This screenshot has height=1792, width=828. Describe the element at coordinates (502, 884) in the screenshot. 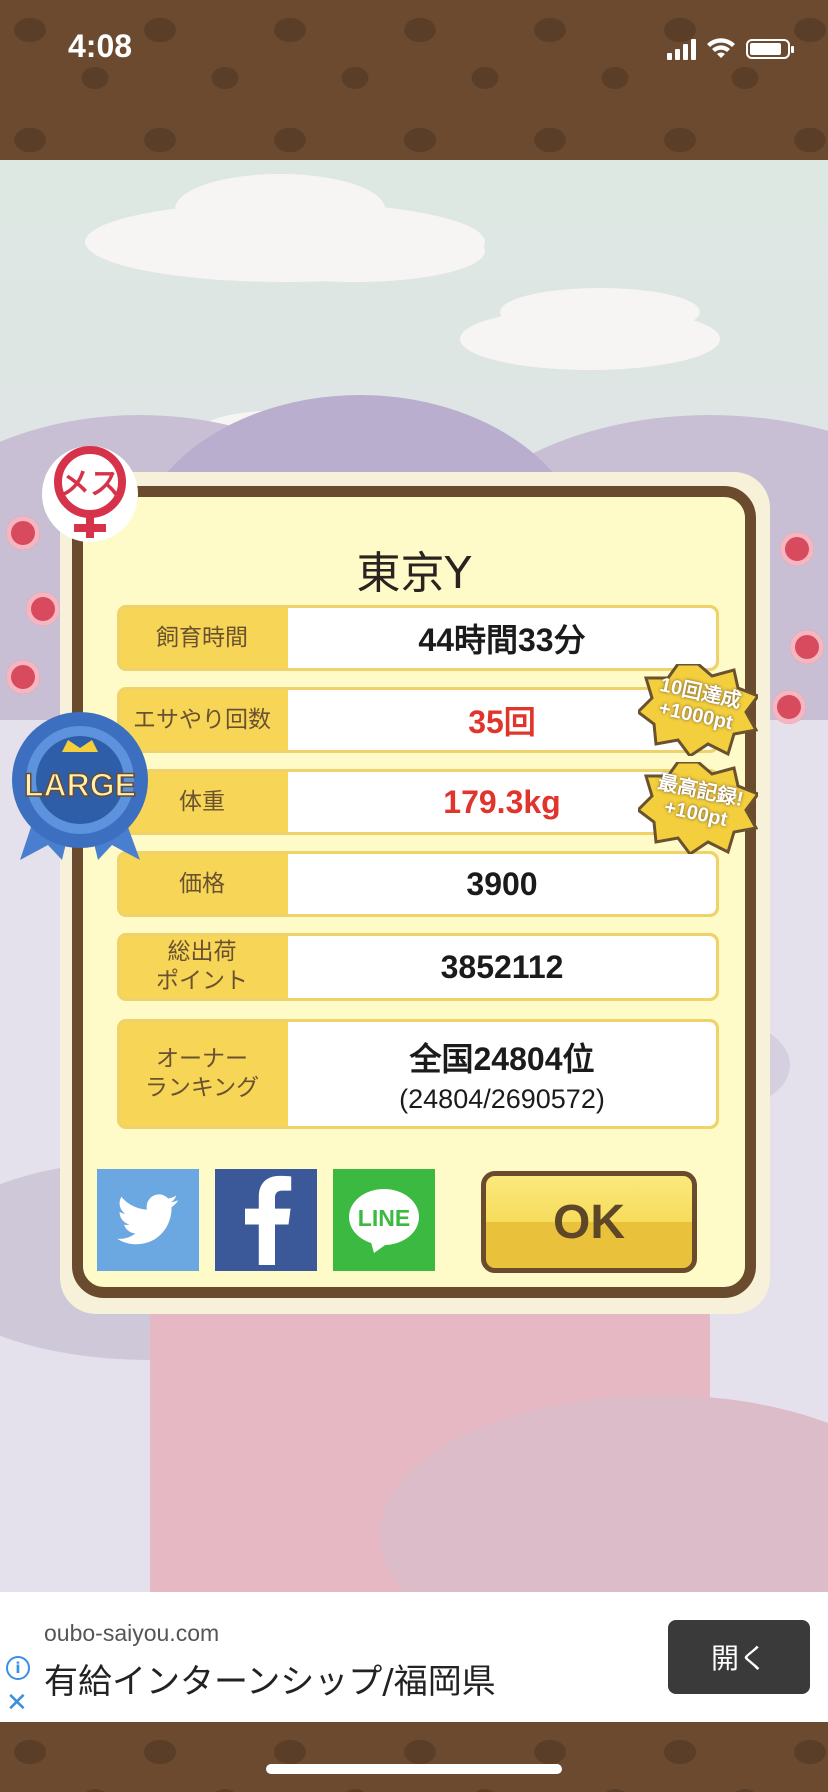

I see `stat-value: 3900` at that location.